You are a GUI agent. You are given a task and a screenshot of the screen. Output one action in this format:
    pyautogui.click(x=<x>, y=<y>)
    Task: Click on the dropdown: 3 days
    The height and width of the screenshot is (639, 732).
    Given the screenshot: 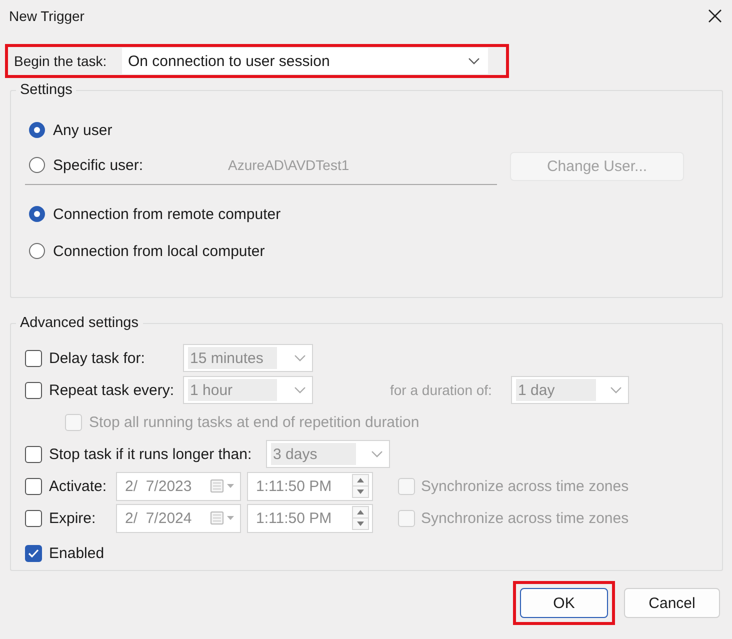 What is the action you would take?
    pyautogui.click(x=328, y=454)
    